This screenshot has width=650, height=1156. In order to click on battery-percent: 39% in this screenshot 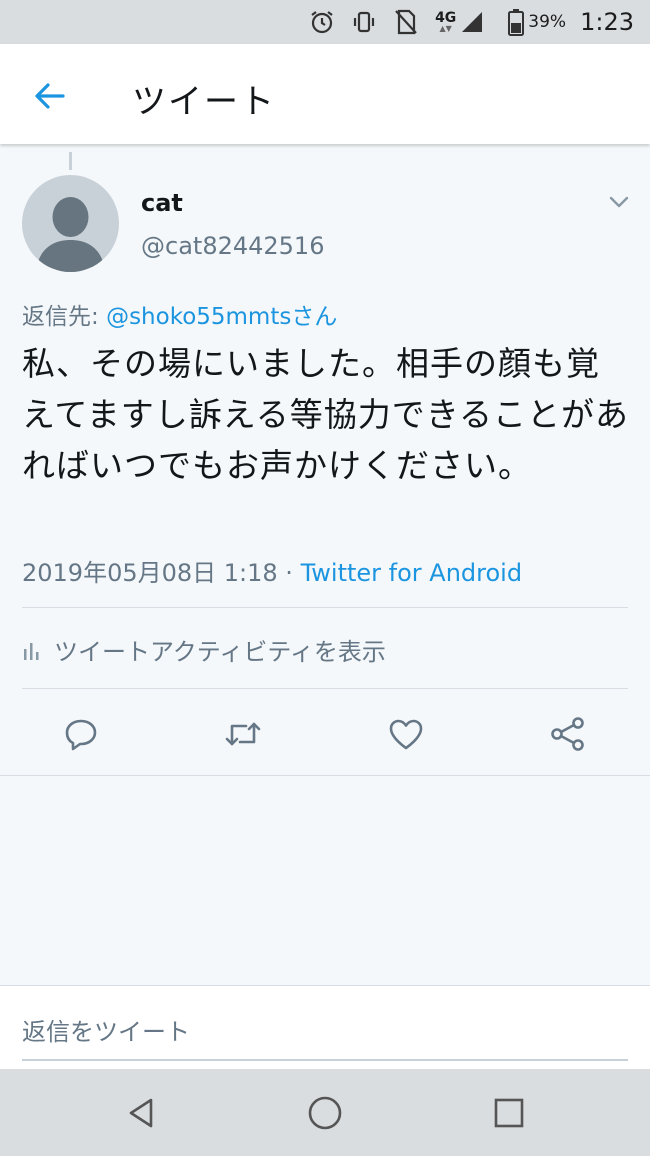, I will do `click(547, 22)`.